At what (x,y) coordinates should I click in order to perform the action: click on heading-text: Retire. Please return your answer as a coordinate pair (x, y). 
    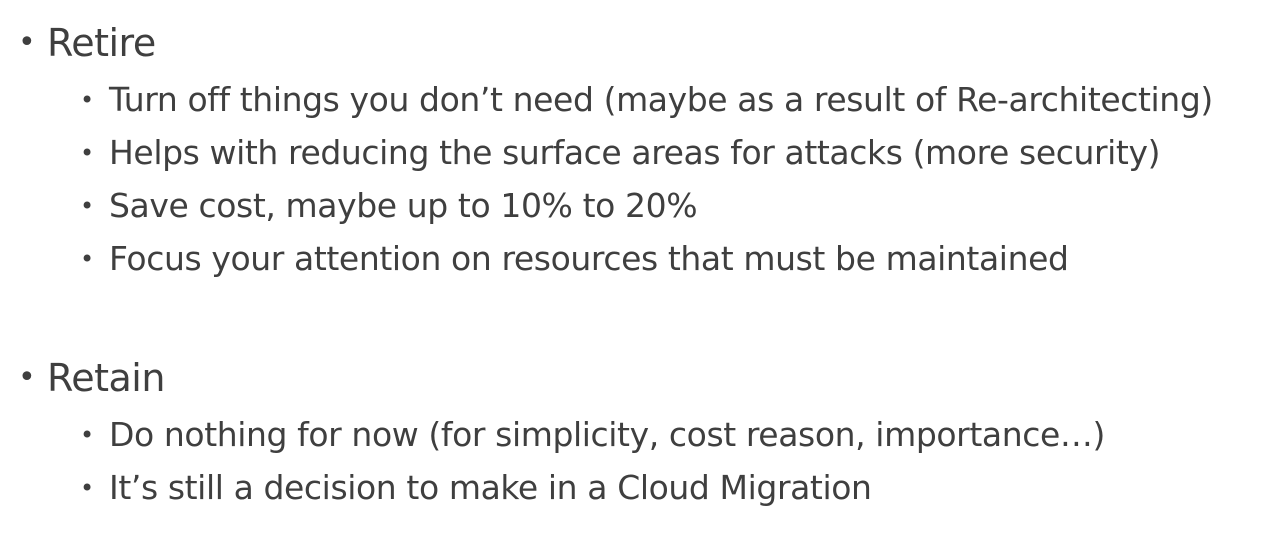
    Looking at the image, I should click on (101, 43).